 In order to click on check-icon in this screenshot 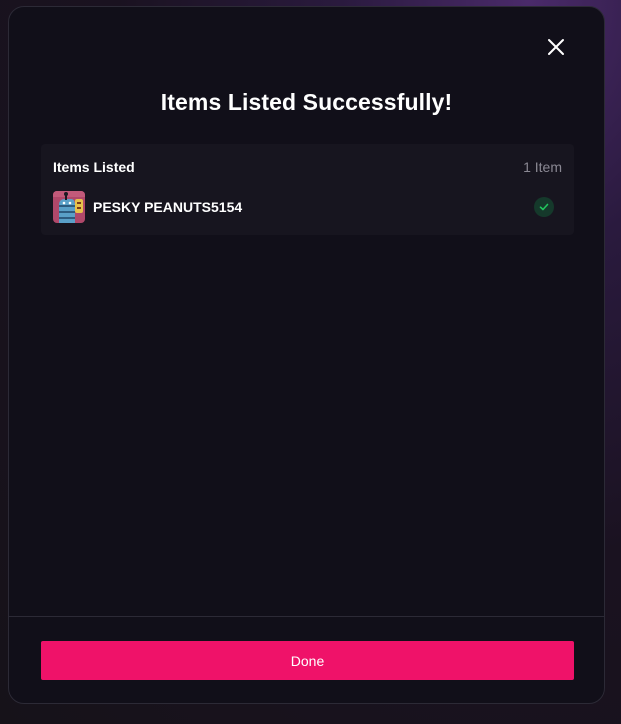, I will do `click(544, 207)`.